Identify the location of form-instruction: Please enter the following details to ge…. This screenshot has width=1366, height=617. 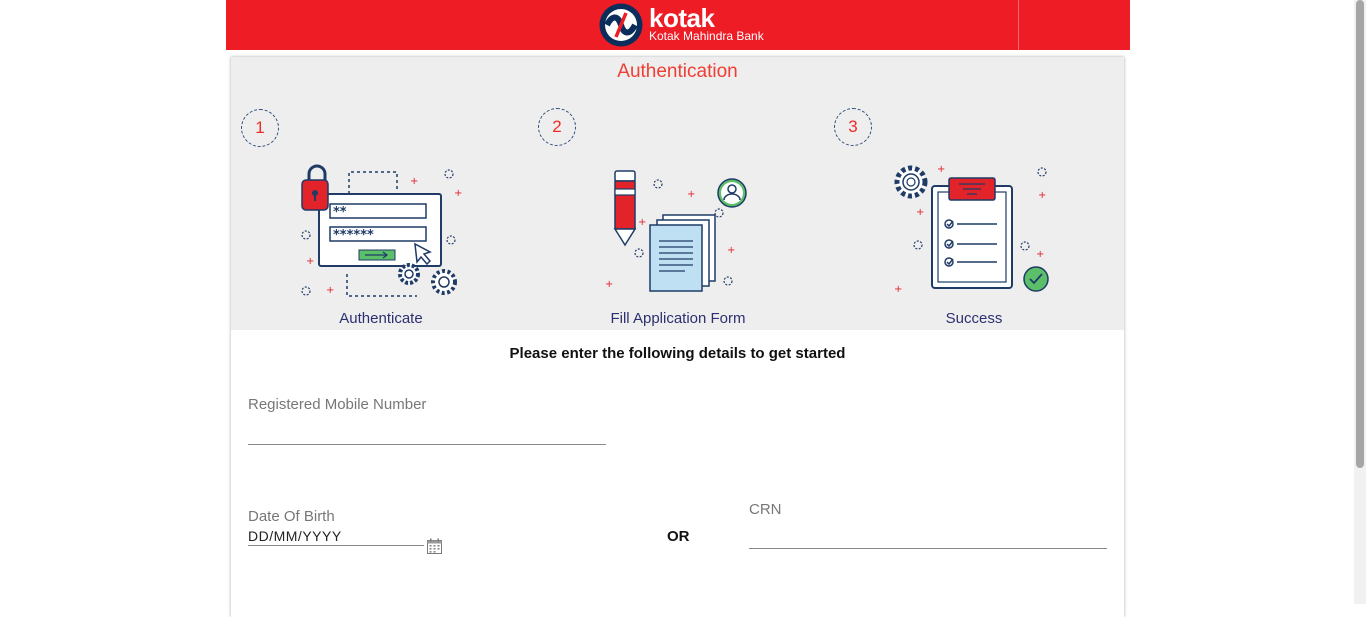
(677, 353).